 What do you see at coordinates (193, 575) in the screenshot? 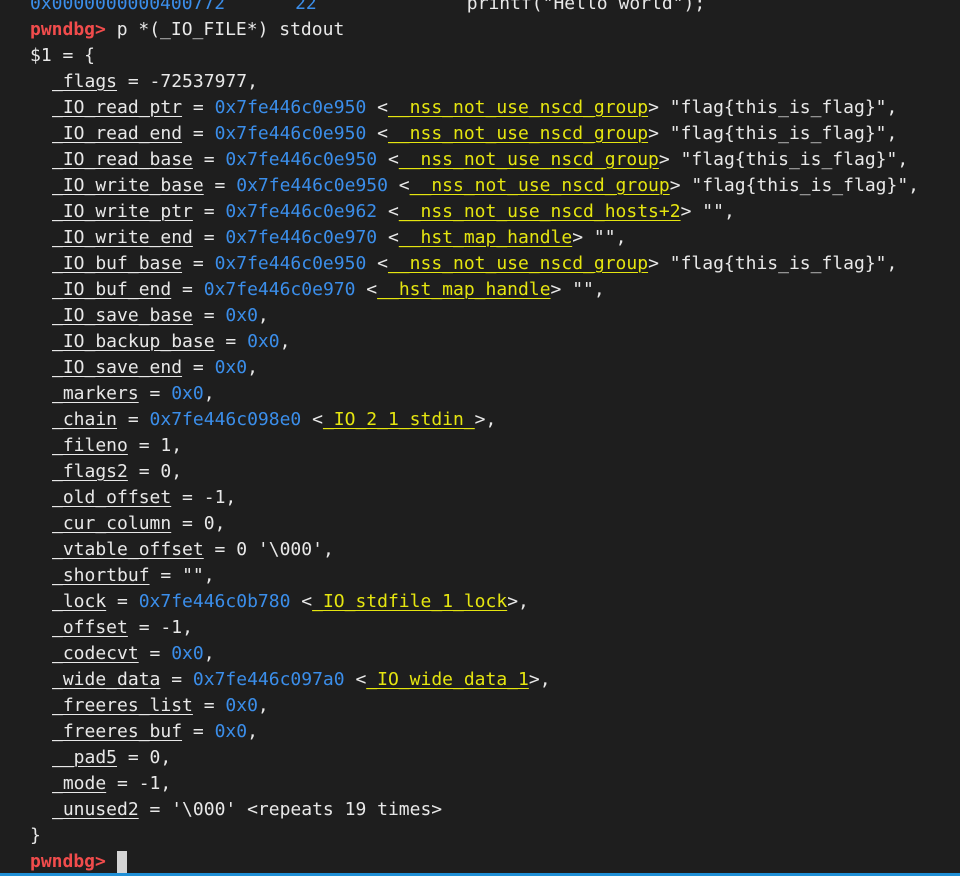
I see `field-value: ""` at bounding box center [193, 575].